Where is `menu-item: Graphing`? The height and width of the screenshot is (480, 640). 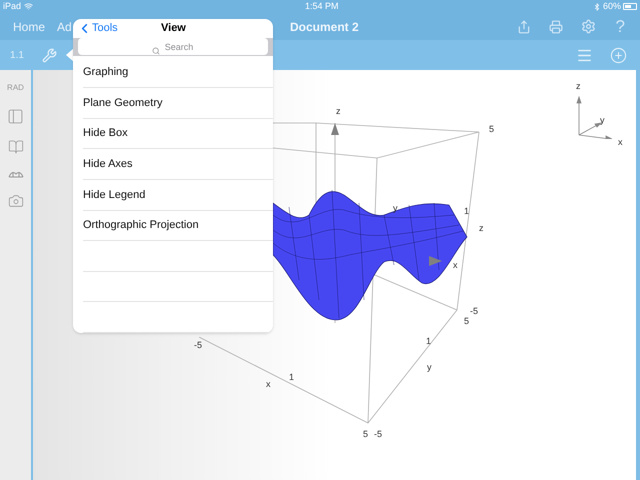 menu-item: Graphing is located at coordinates (105, 72).